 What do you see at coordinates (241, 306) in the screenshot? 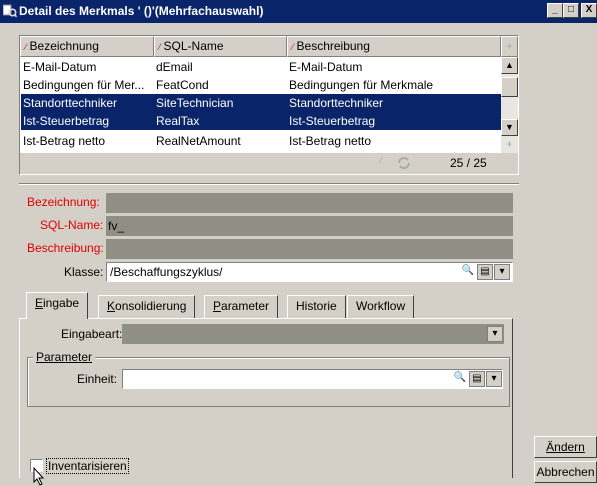
I see `tab-parameter: Parameter` at bounding box center [241, 306].